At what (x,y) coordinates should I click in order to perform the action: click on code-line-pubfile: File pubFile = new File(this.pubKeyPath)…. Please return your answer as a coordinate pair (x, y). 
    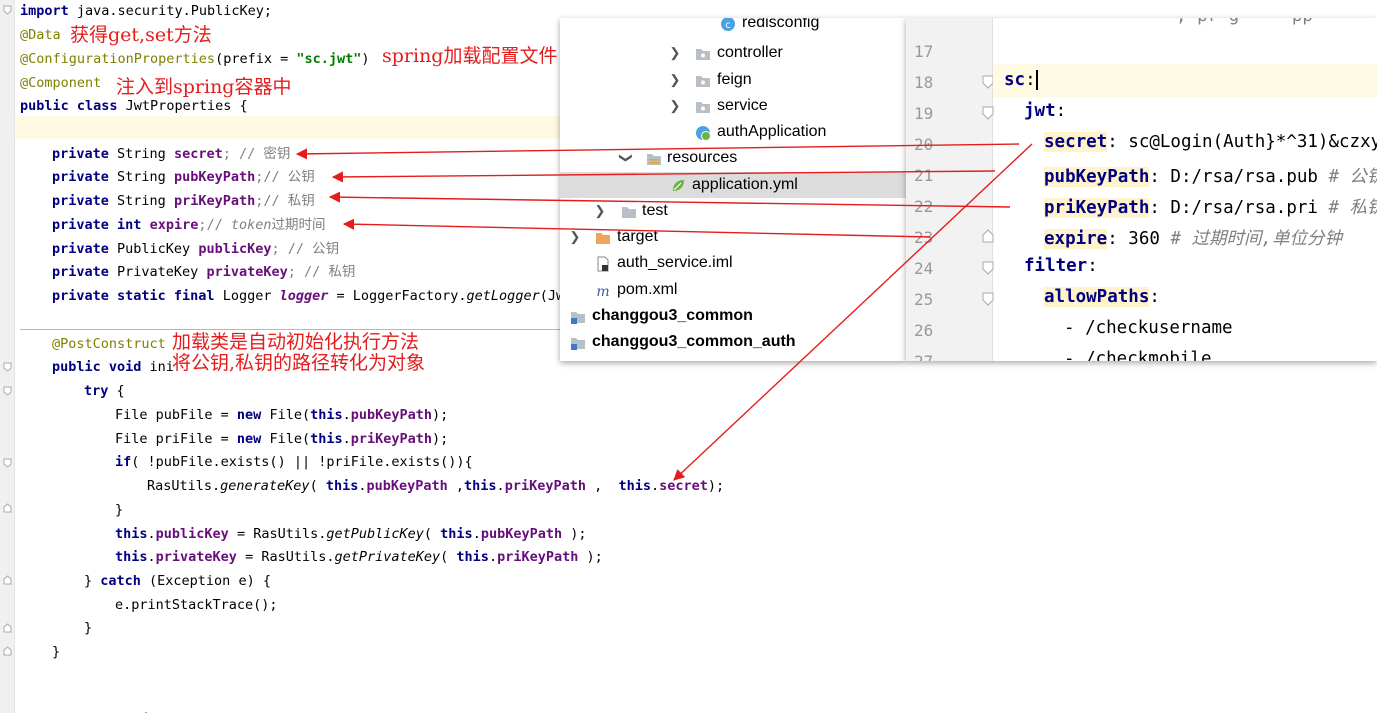
    Looking at the image, I should click on (281, 415).